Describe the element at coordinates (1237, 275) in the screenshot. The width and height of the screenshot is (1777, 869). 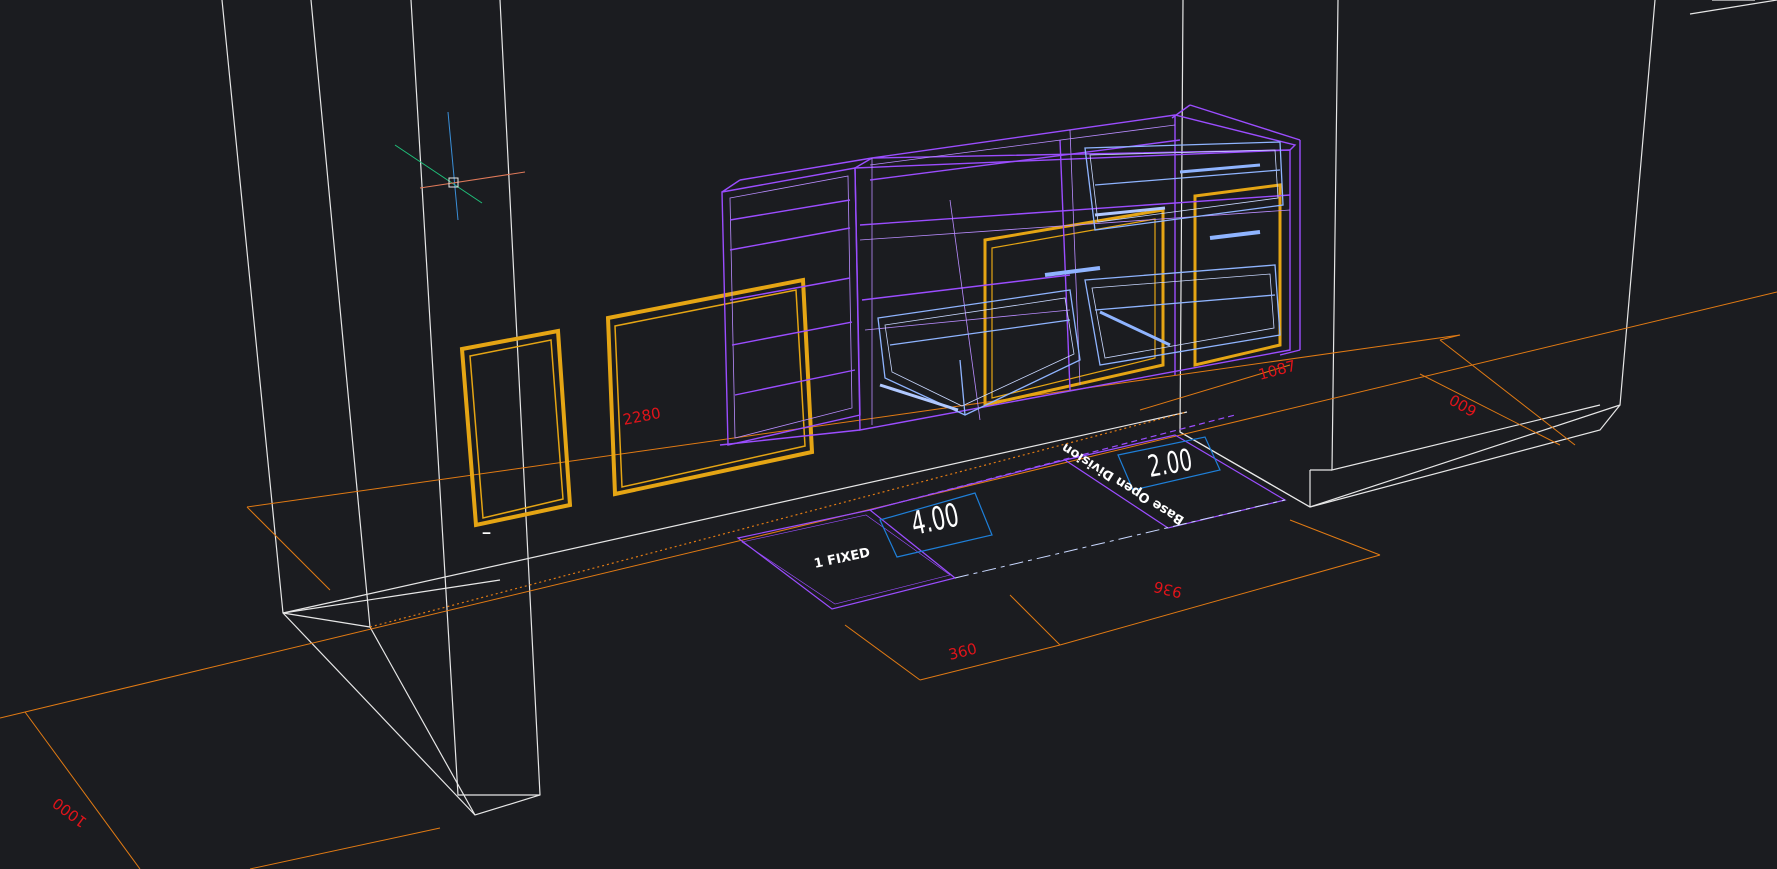
I see `door-panel-right` at that location.